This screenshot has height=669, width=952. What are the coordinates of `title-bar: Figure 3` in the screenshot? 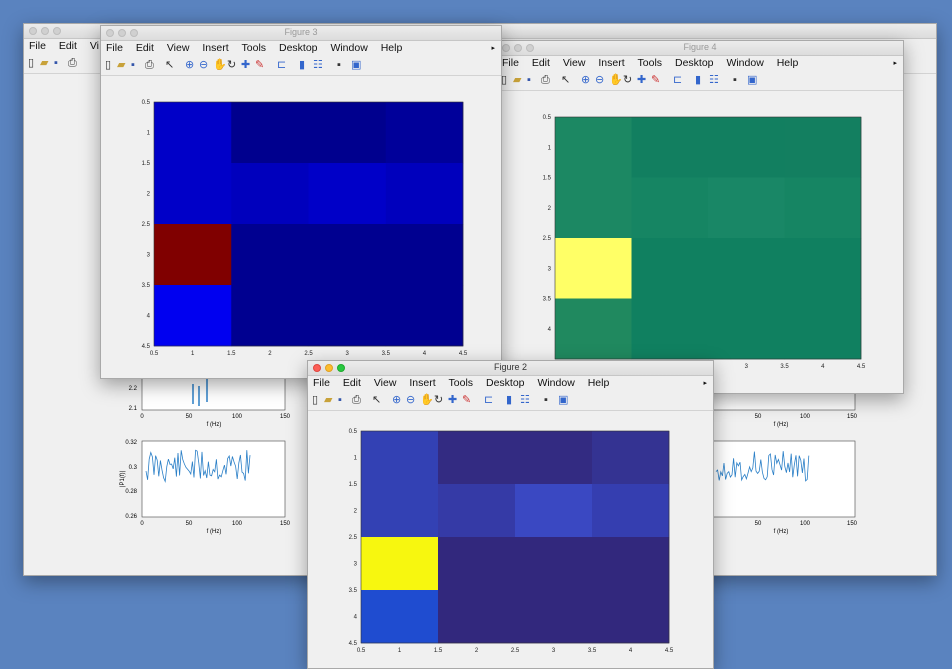 It's located at (301, 33).